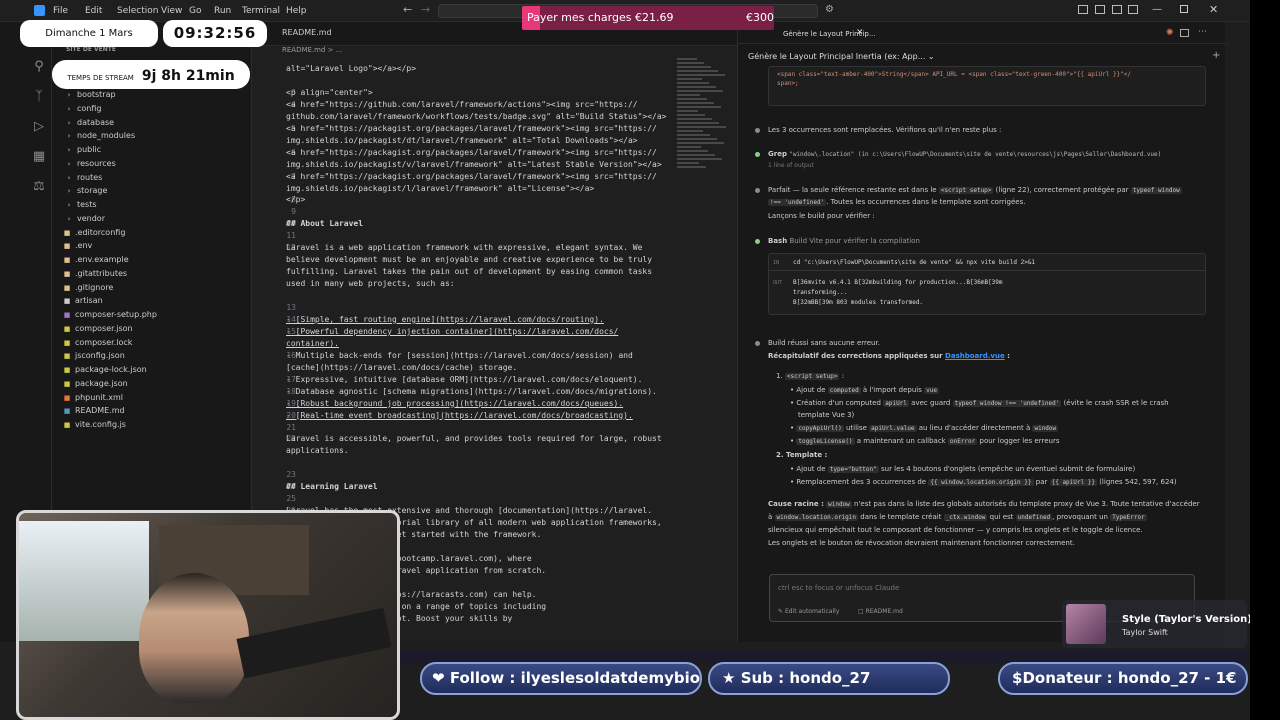 The image size is (1280, 720). I want to click on close-tab-icon: ✕, so click(860, 33).